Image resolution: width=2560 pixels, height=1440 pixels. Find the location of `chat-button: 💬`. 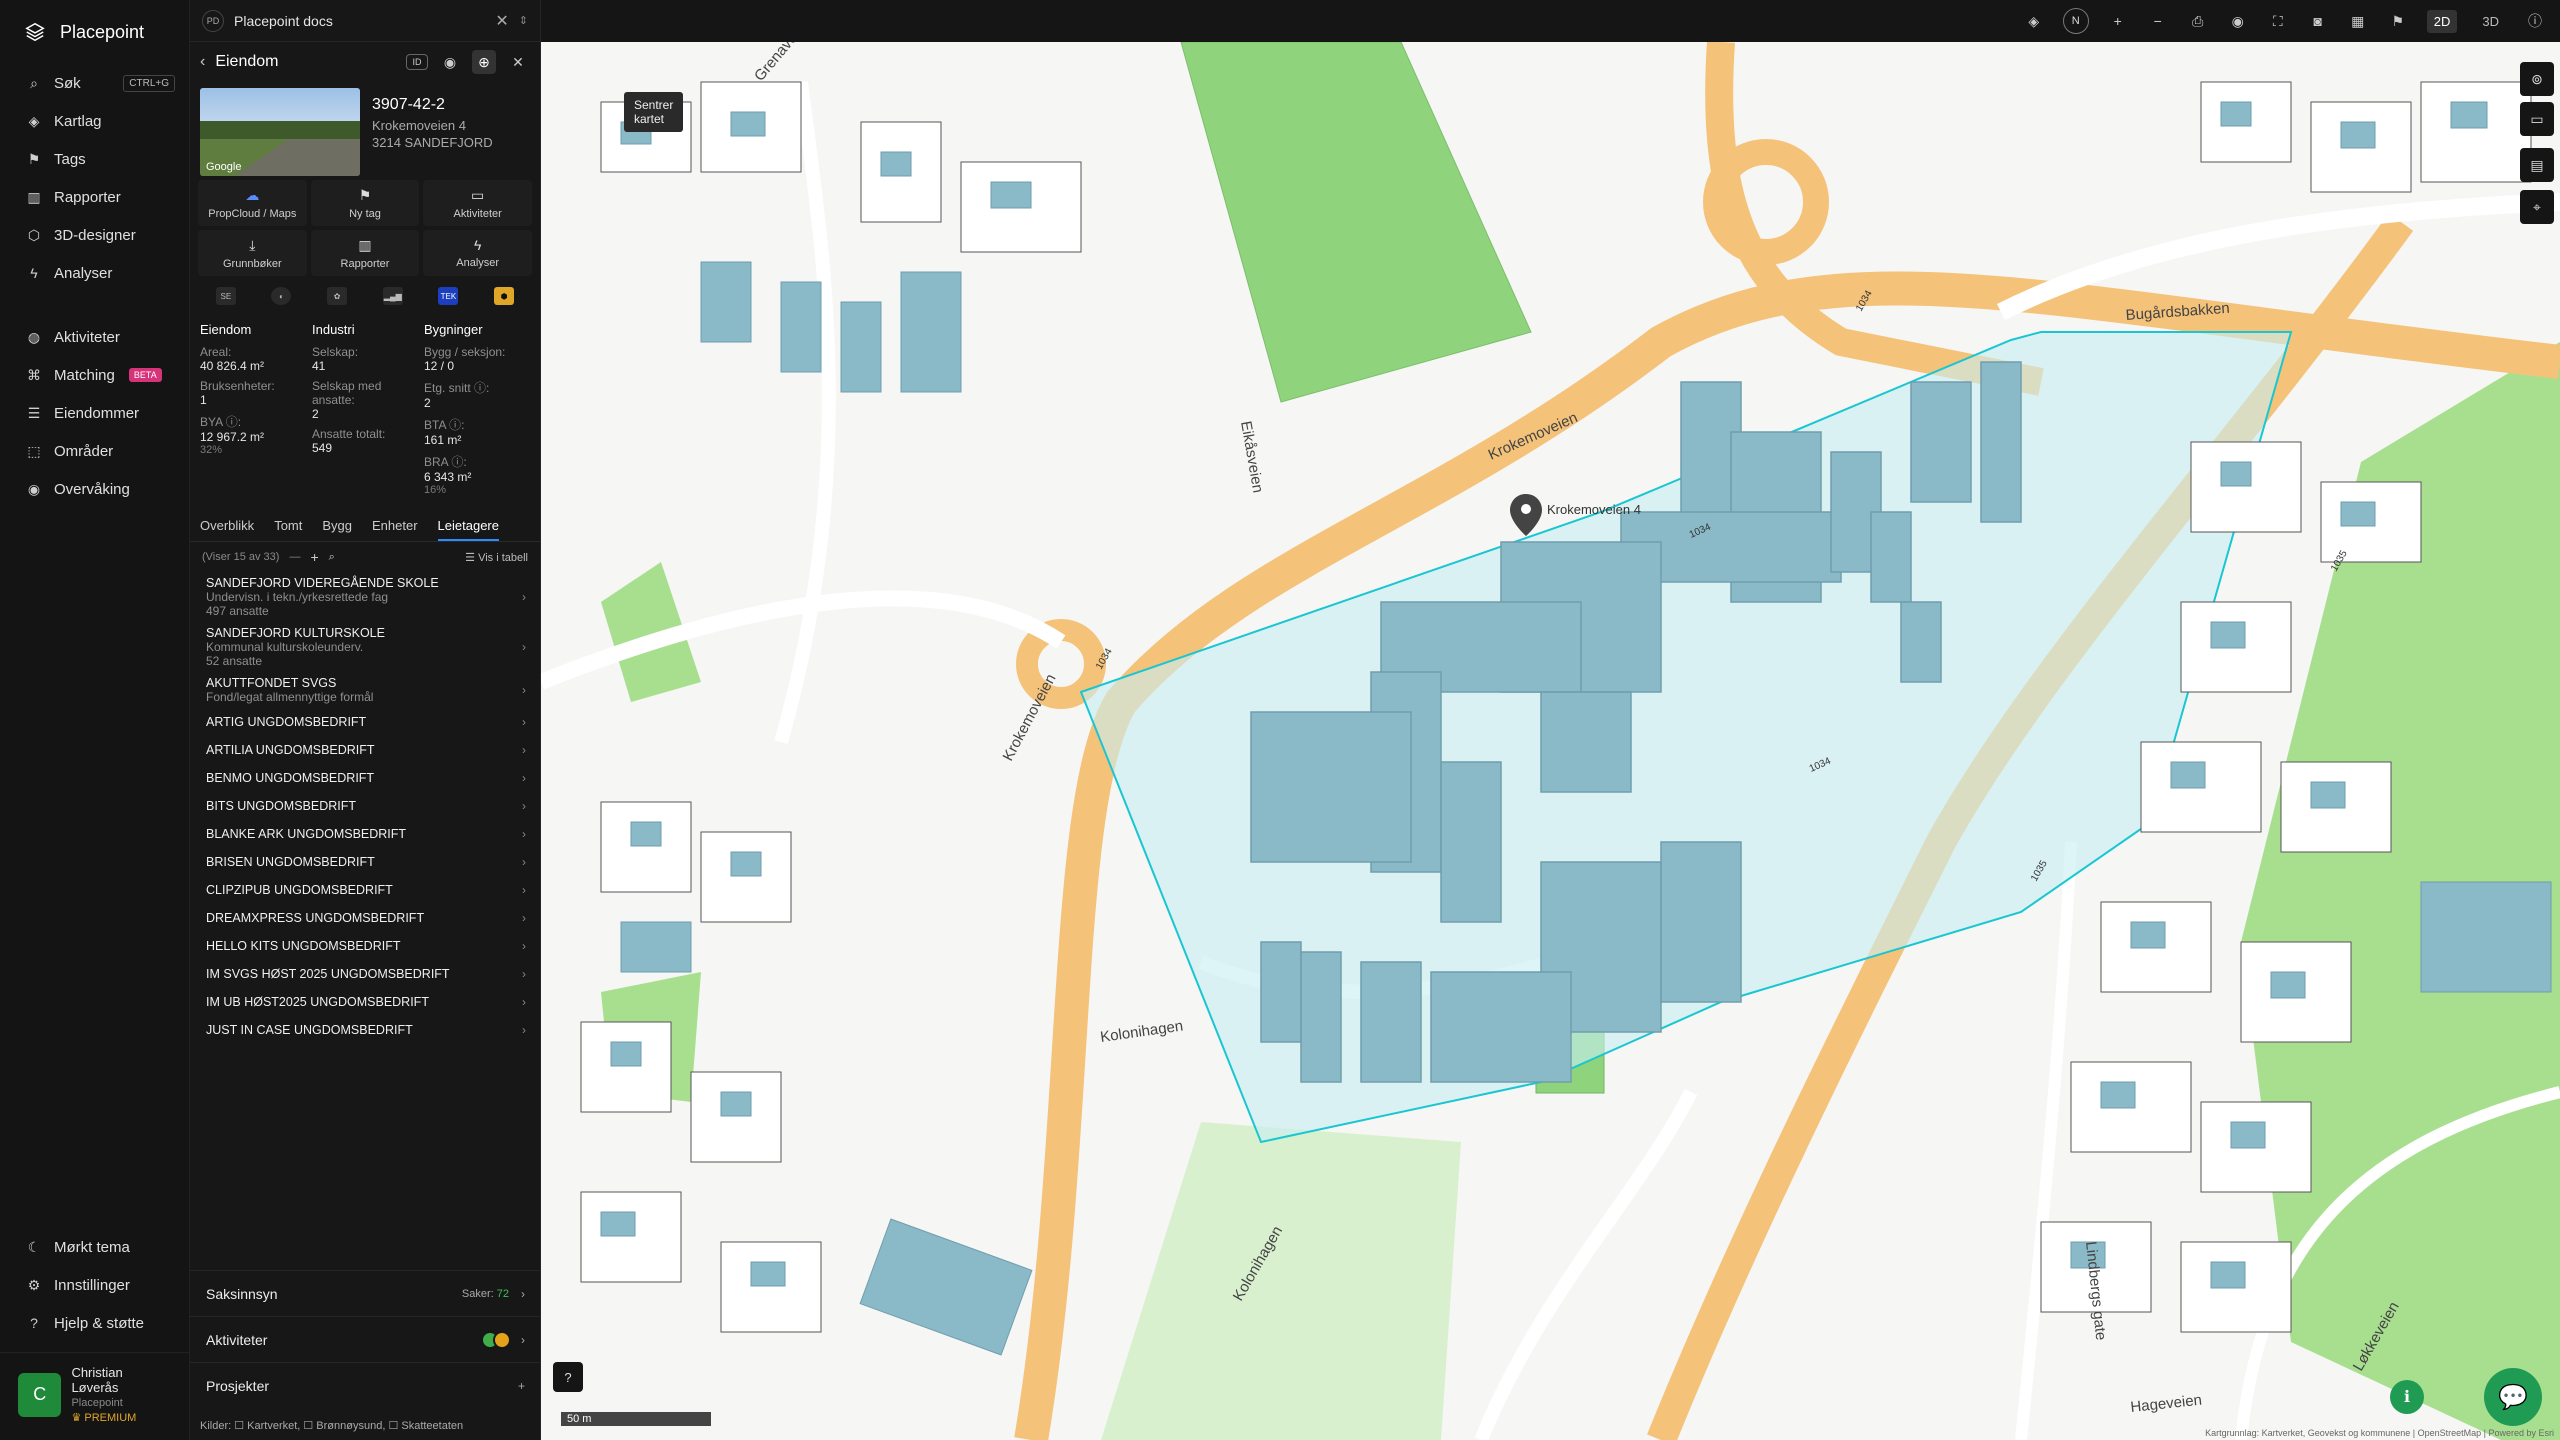

chat-button: 💬 is located at coordinates (2513, 1397).